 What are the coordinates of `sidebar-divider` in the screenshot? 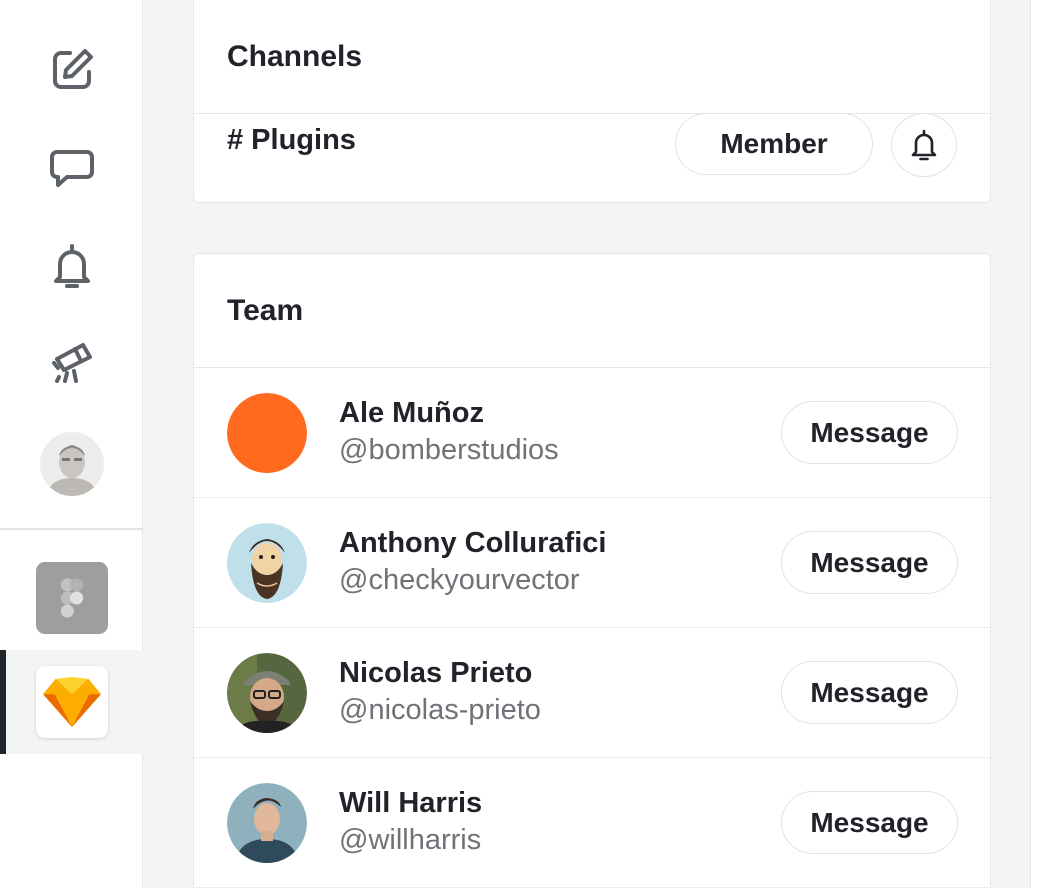 It's located at (71, 529).